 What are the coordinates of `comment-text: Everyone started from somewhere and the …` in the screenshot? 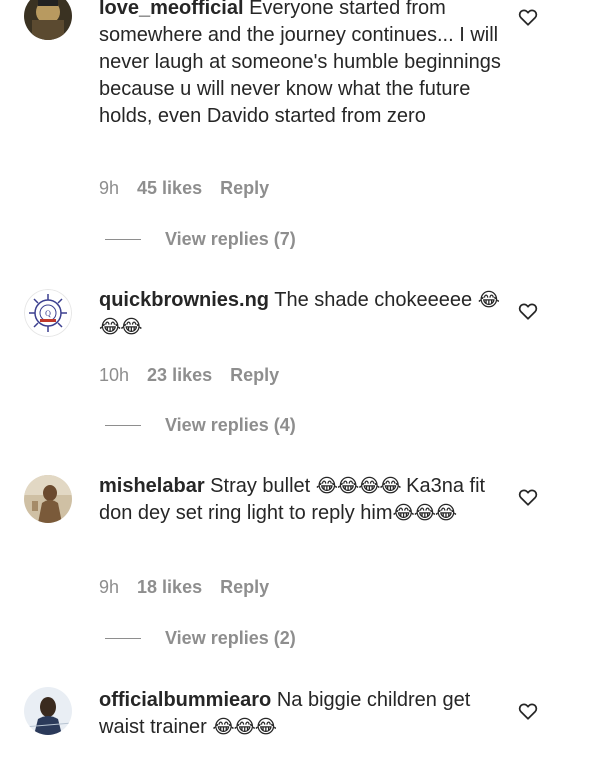 It's located at (300, 63).